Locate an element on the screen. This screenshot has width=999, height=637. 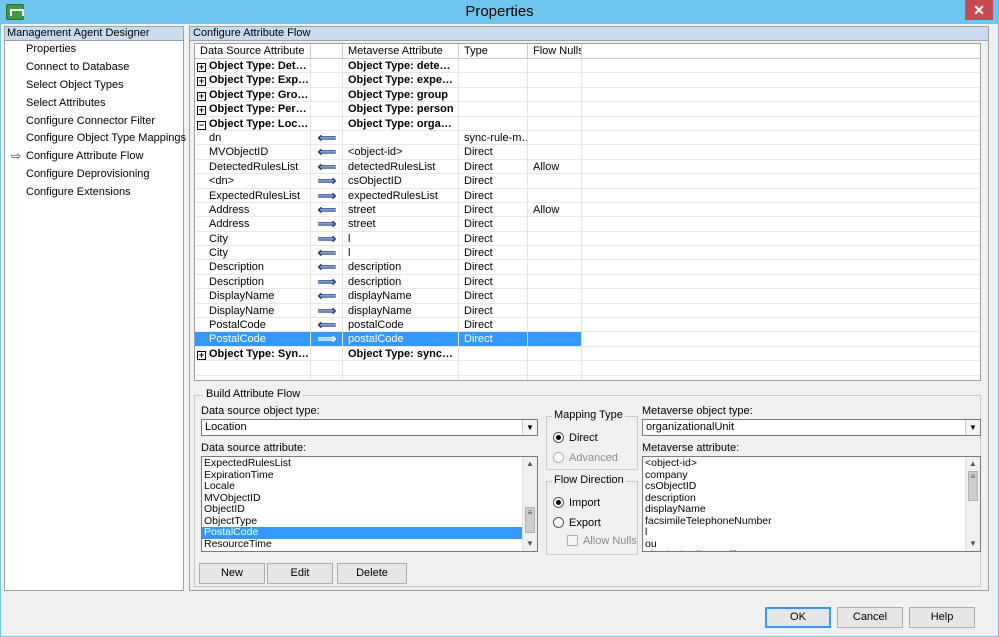
allow-nulls-checkbox: Allow Nulls is located at coordinates (602, 541).